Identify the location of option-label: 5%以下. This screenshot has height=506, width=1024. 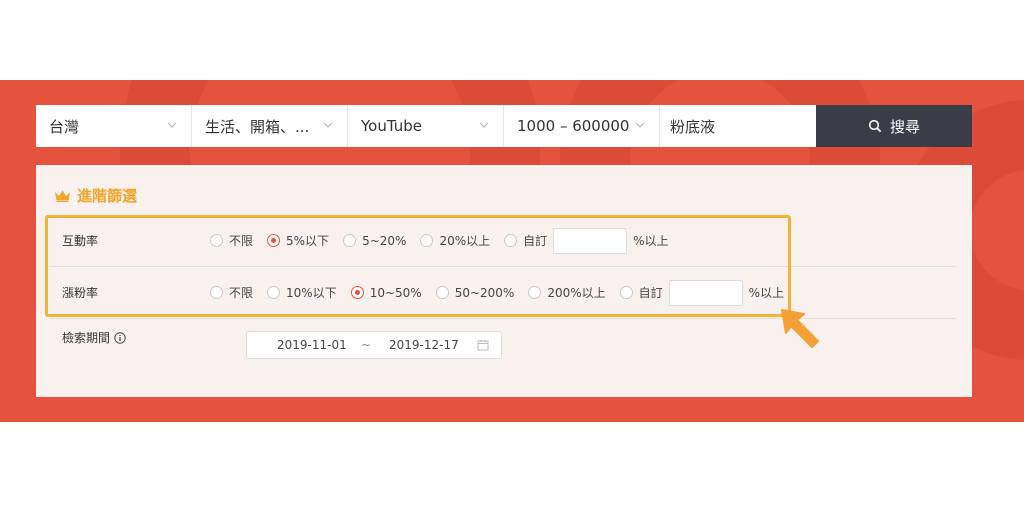
(308, 241).